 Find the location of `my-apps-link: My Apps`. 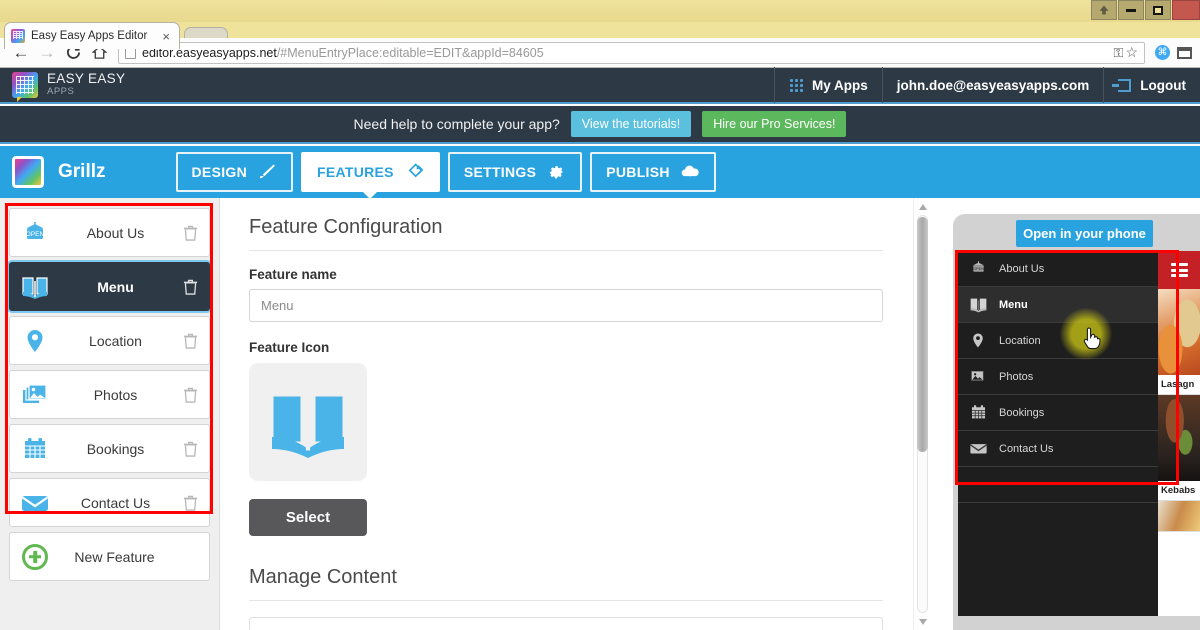

my-apps-link: My Apps is located at coordinates (828, 85).